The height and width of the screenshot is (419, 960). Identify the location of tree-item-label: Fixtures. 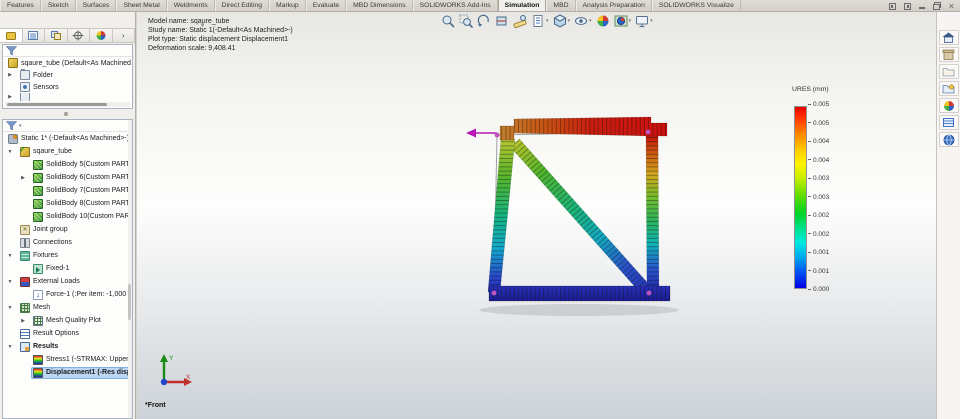
(45, 255).